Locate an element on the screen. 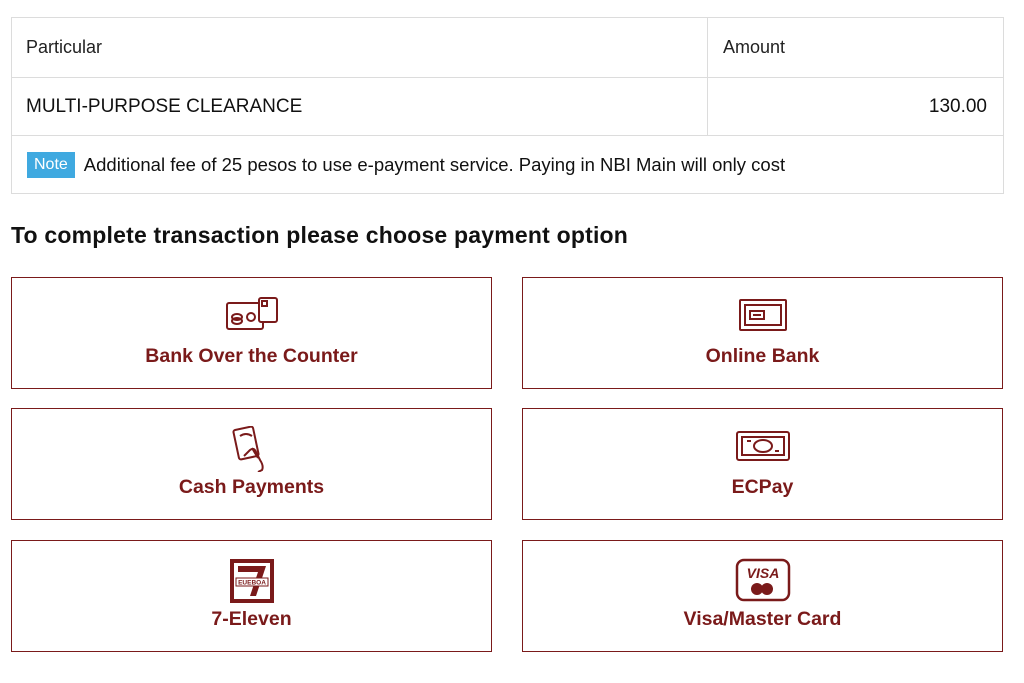  column-header-particular: Particular is located at coordinates (360, 47).